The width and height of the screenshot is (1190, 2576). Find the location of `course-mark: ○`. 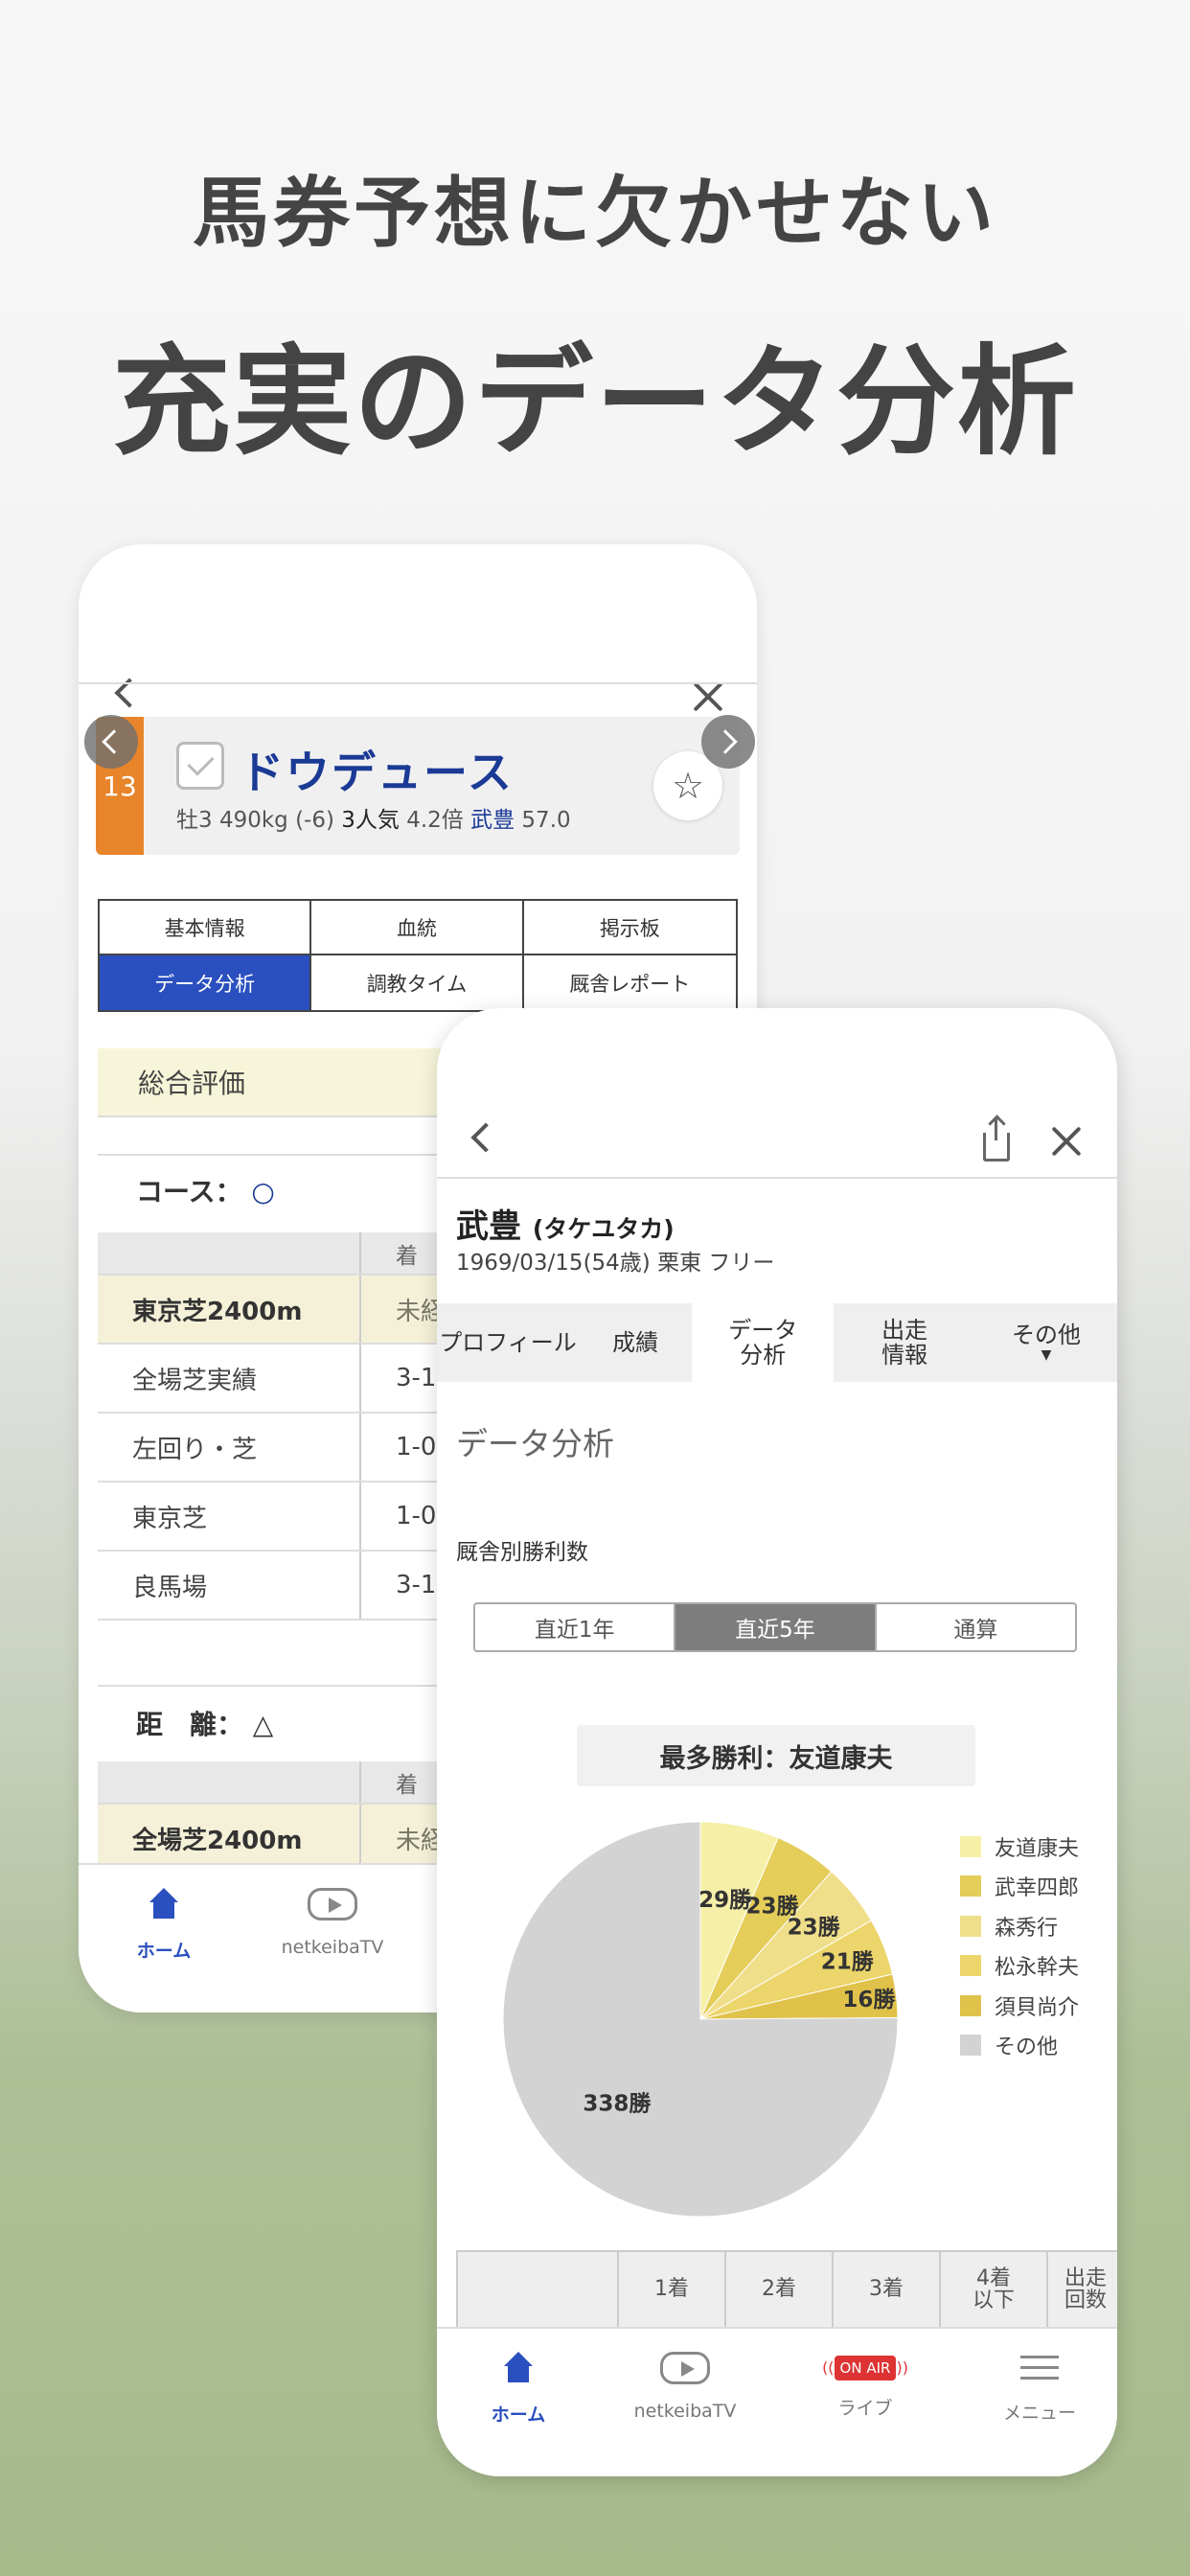

course-mark: ○ is located at coordinates (263, 1192).